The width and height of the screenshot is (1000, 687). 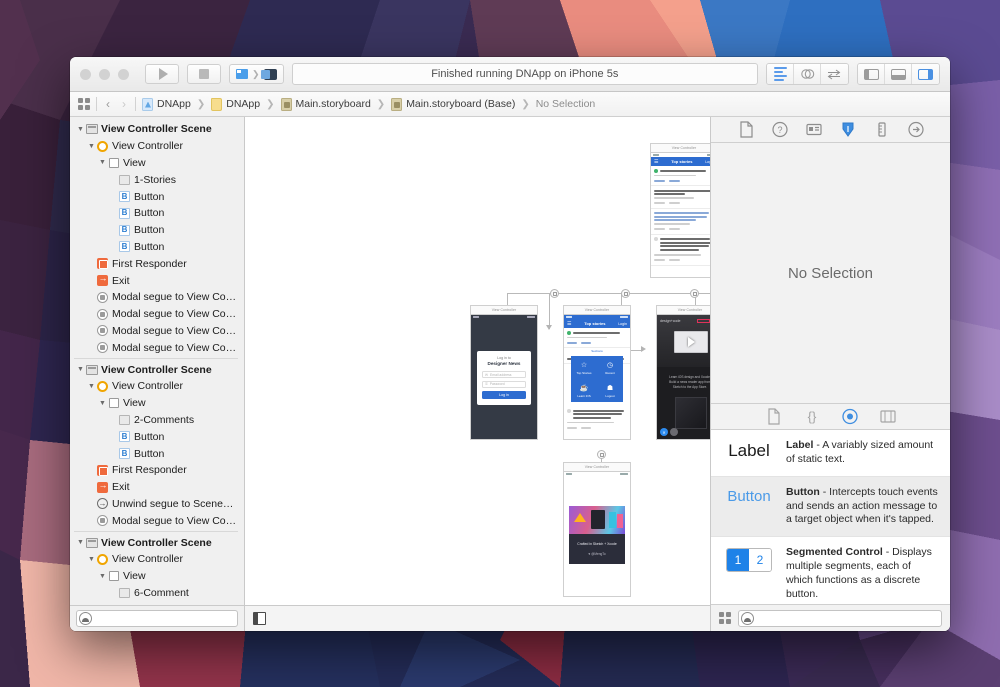 I want to click on debug-area-toggle-button, so click(x=898, y=74).